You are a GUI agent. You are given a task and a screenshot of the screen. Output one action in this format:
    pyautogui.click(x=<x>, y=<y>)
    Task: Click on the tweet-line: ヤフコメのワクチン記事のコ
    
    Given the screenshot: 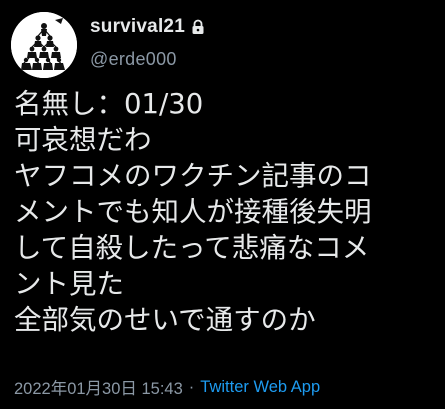 What is the action you would take?
    pyautogui.click(x=193, y=176)
    